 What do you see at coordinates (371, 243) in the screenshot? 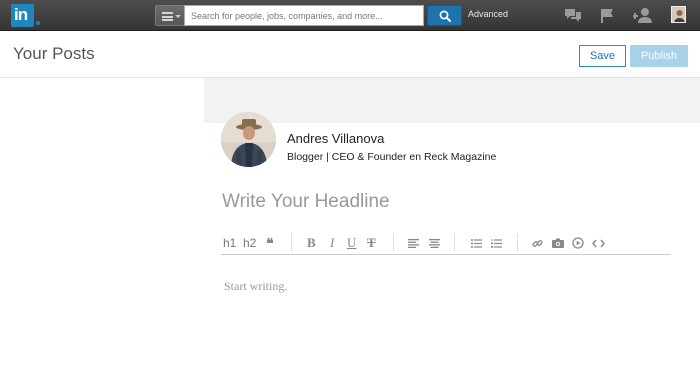
I see `strikethrough-button: T` at bounding box center [371, 243].